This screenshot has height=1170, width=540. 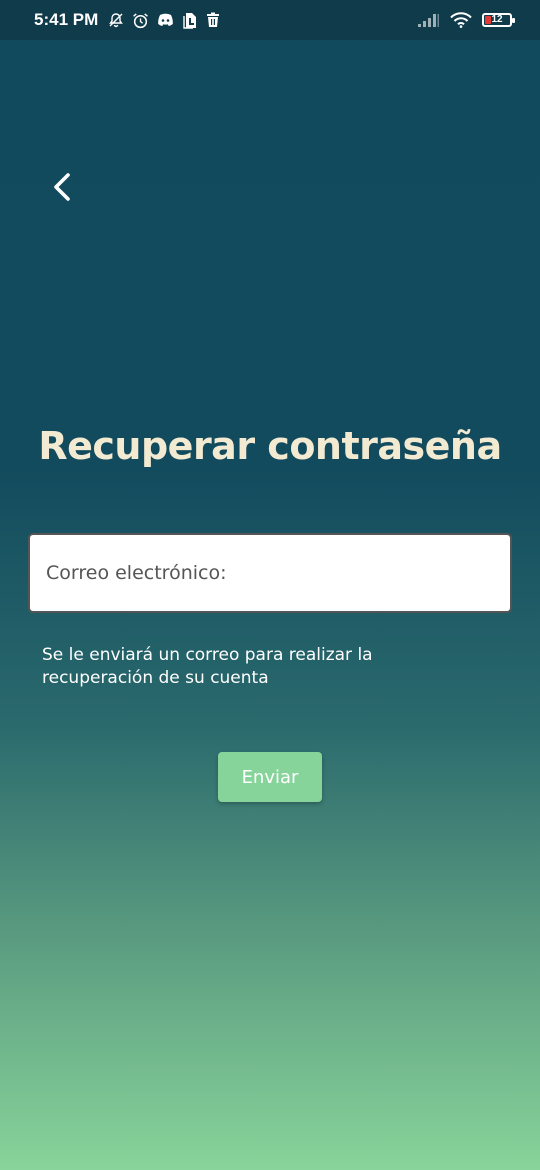 I want to click on status-system-icons: 12, so click(x=466, y=20).